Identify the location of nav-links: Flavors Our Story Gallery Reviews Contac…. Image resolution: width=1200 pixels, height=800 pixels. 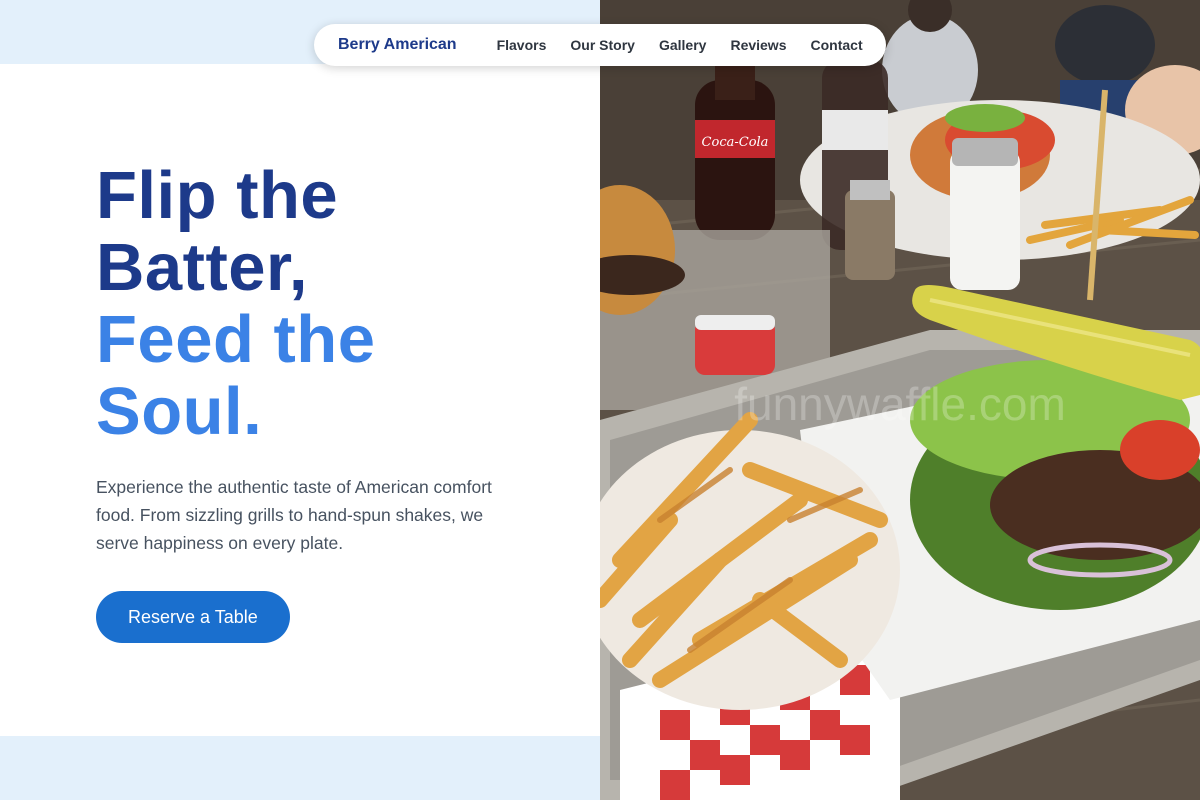
(680, 45).